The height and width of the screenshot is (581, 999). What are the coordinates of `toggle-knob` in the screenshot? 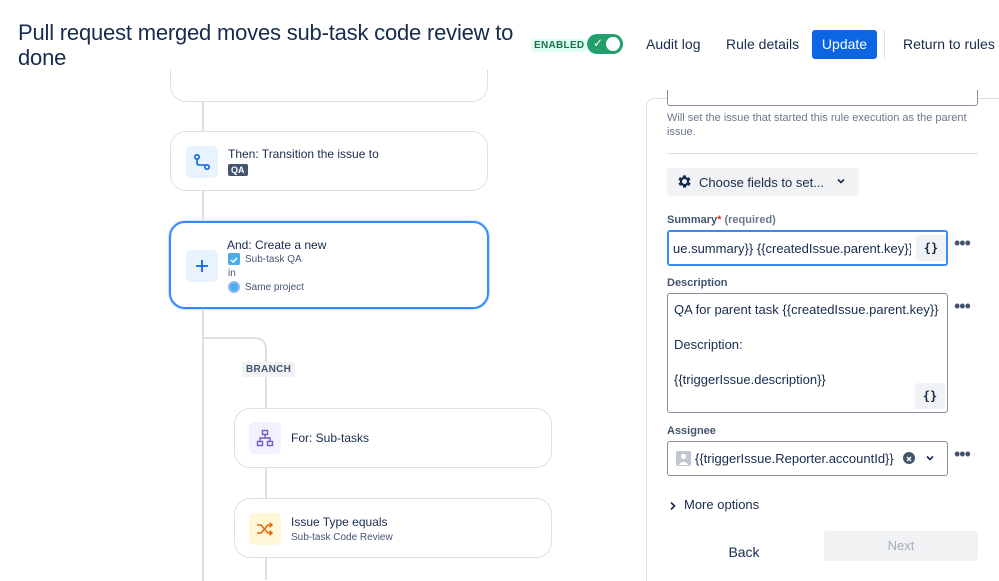 It's located at (613, 44).